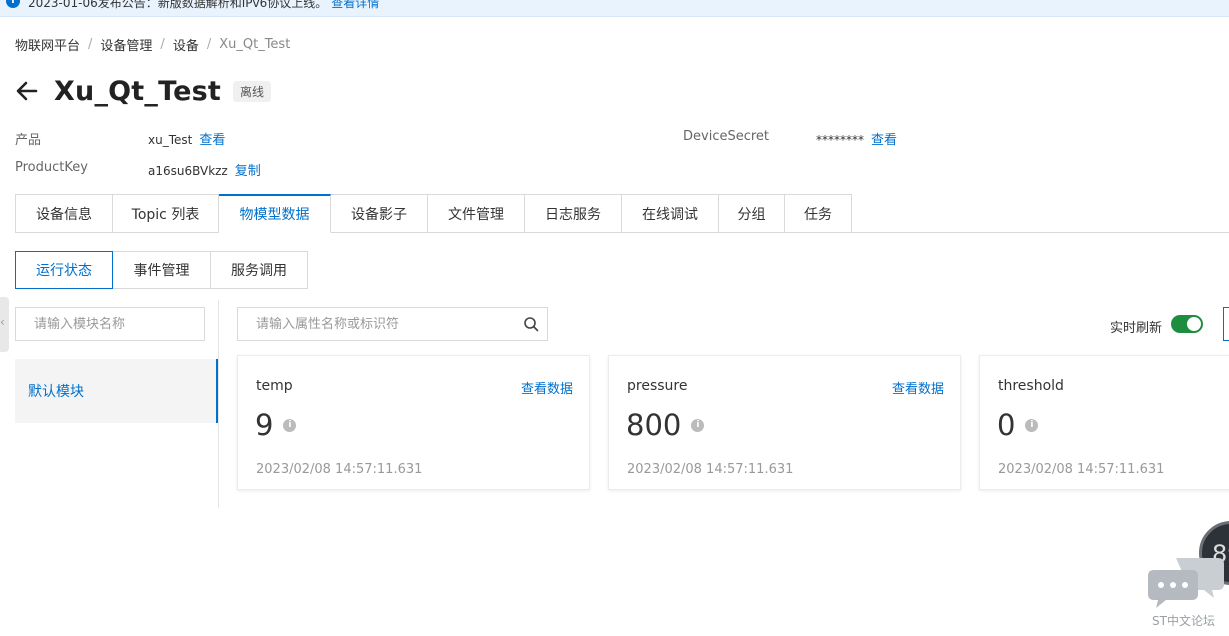 The height and width of the screenshot is (636, 1229). I want to click on product-view-link: 查看, so click(212, 140).